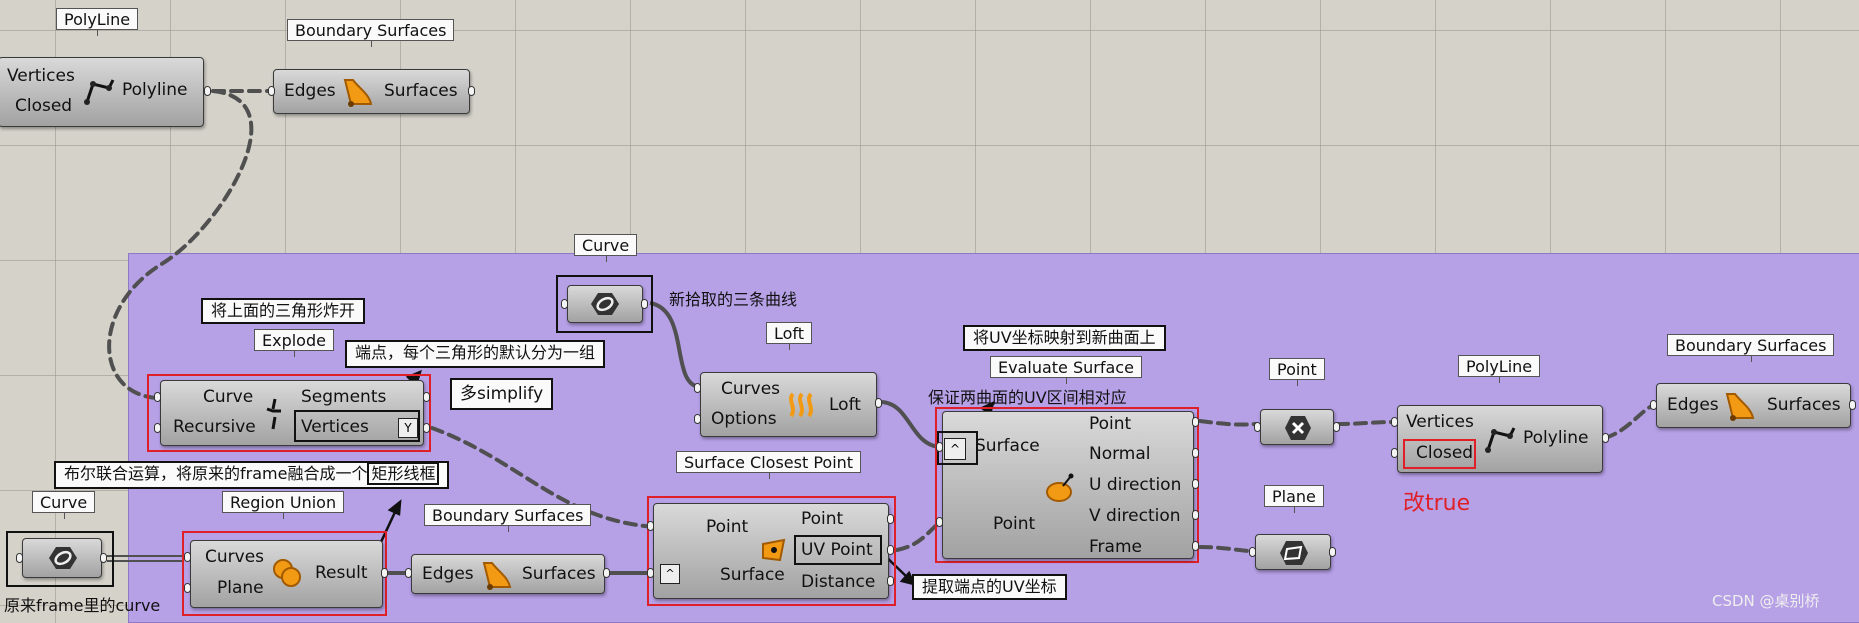  What do you see at coordinates (606, 573) in the screenshot?
I see `port-boundary-bottom-out` at bounding box center [606, 573].